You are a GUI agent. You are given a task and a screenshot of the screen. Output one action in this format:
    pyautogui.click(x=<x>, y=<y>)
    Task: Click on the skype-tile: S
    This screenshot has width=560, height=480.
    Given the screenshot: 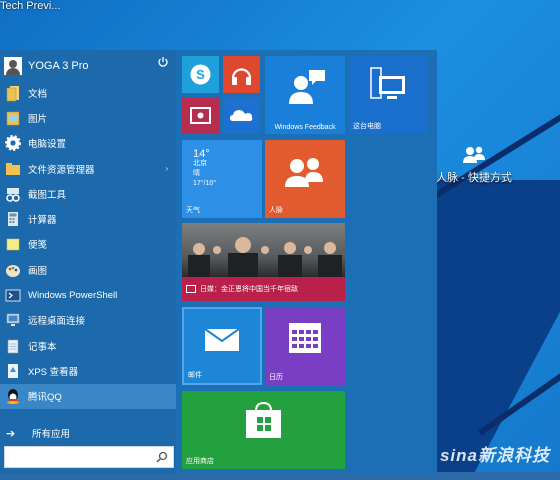 What is the action you would take?
    pyautogui.click(x=200, y=74)
    